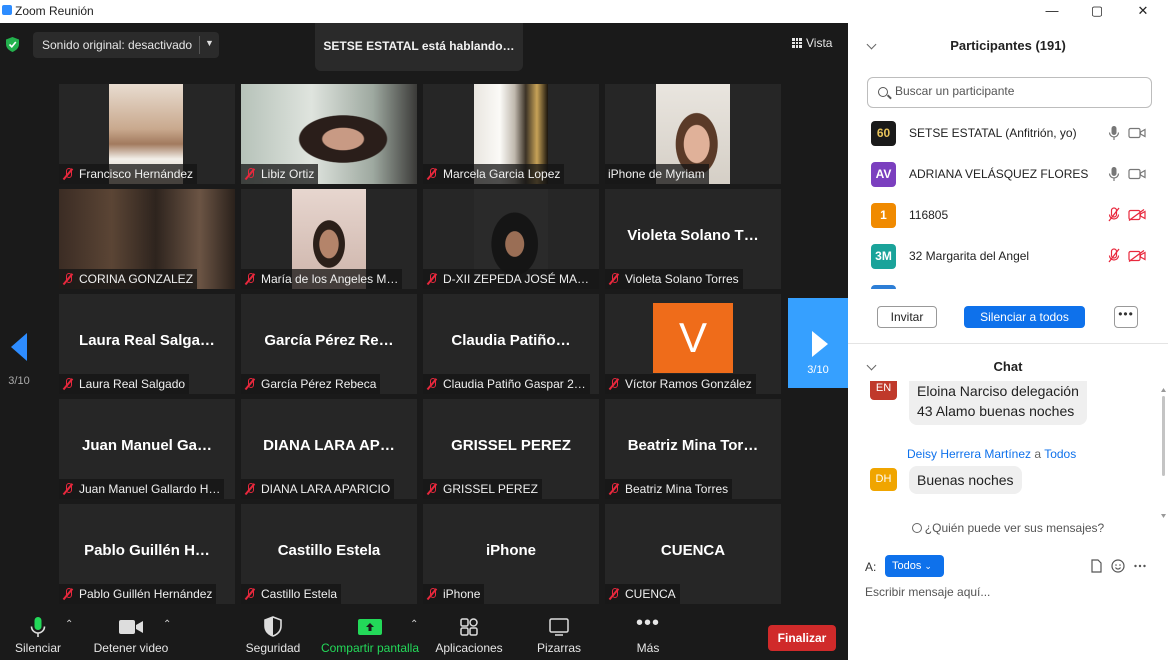  What do you see at coordinates (693, 338) in the screenshot?
I see `participant-avatar: V` at bounding box center [693, 338].